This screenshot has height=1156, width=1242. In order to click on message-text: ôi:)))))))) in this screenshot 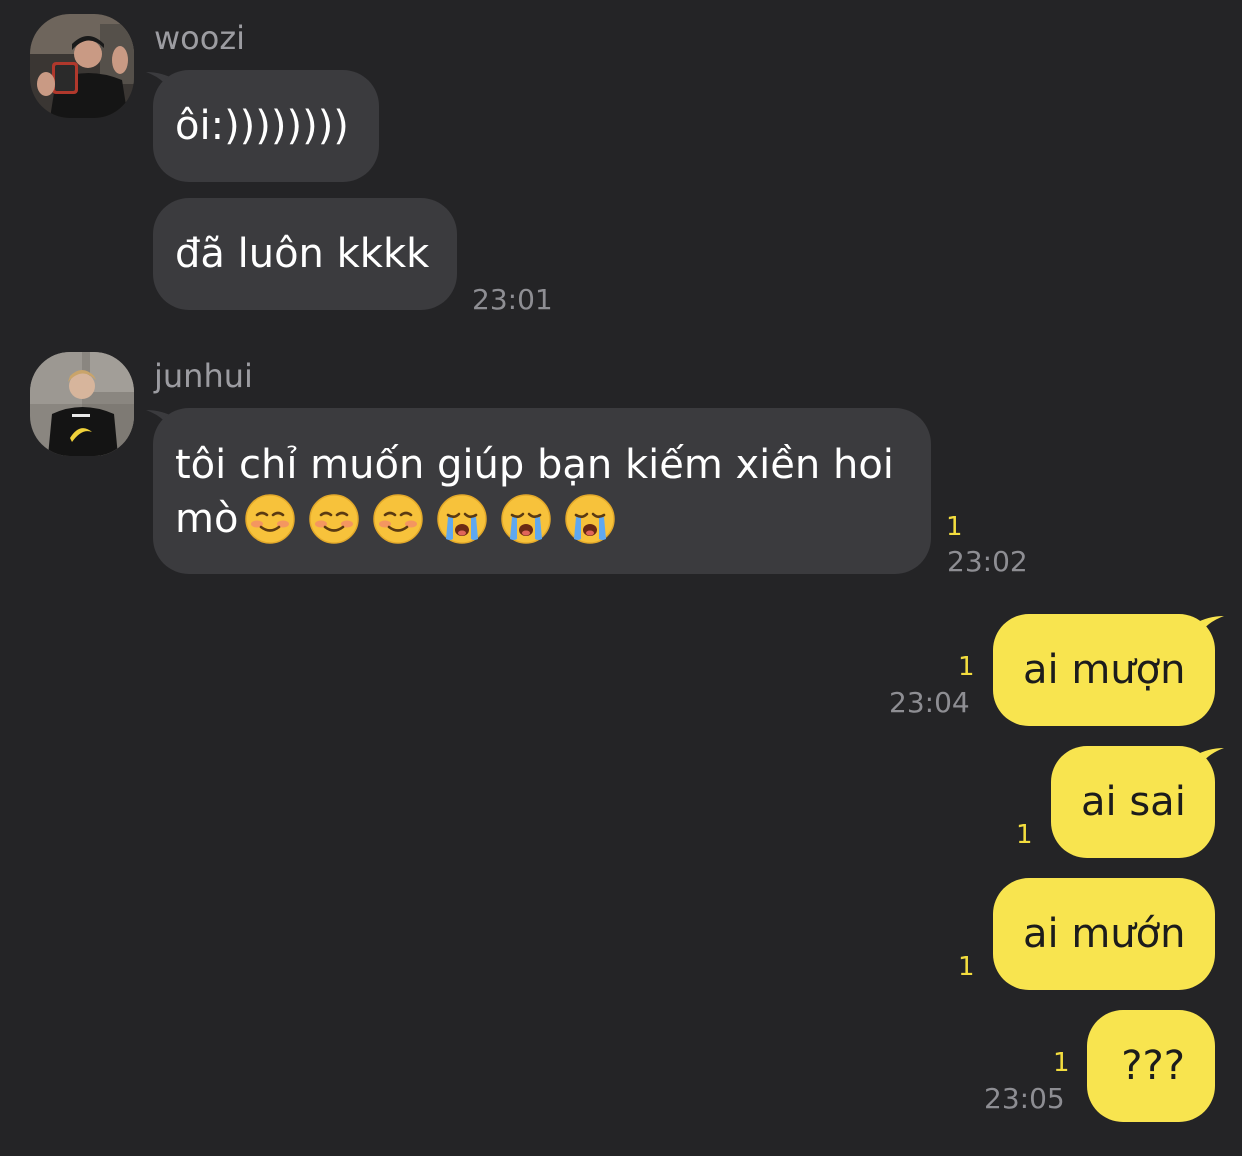, I will do `click(262, 126)`.